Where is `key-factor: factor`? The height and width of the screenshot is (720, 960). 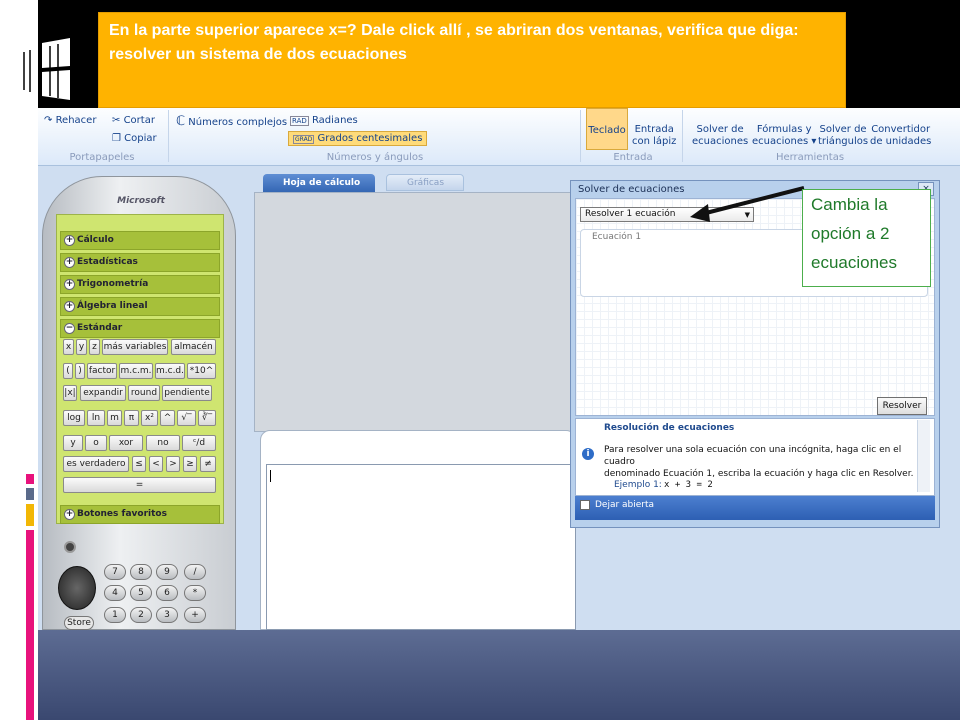
key-factor: factor is located at coordinates (102, 371).